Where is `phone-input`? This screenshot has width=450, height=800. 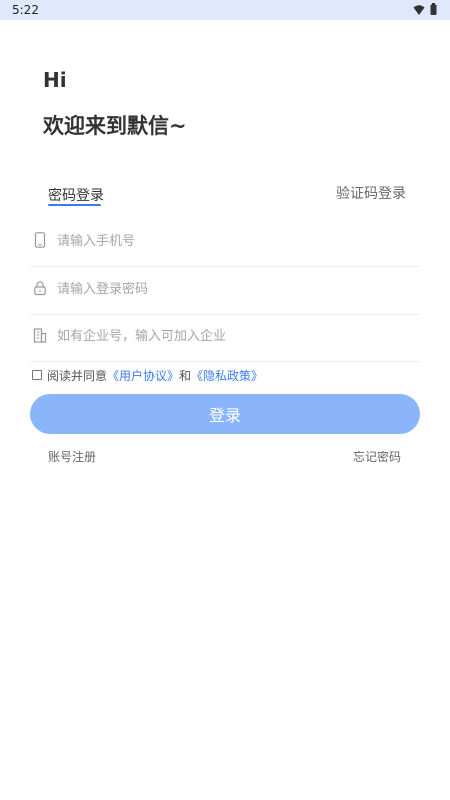
phone-input is located at coordinates (232, 241).